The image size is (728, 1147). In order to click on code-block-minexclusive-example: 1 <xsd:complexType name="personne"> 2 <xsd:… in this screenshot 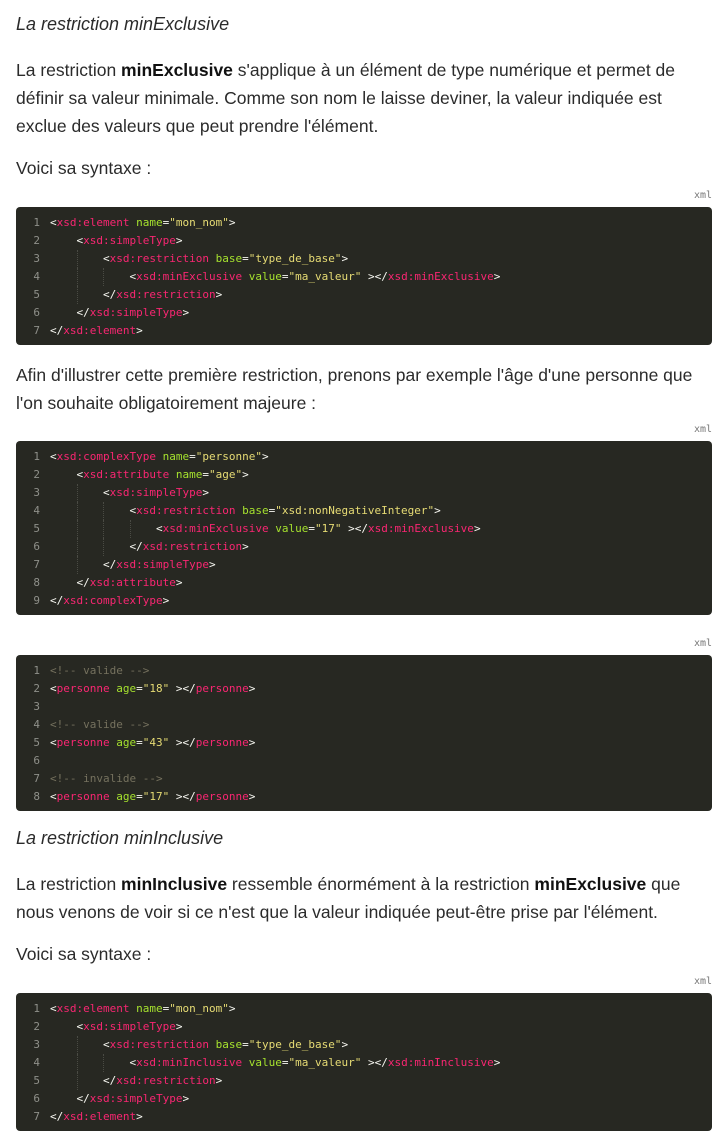, I will do `click(364, 528)`.